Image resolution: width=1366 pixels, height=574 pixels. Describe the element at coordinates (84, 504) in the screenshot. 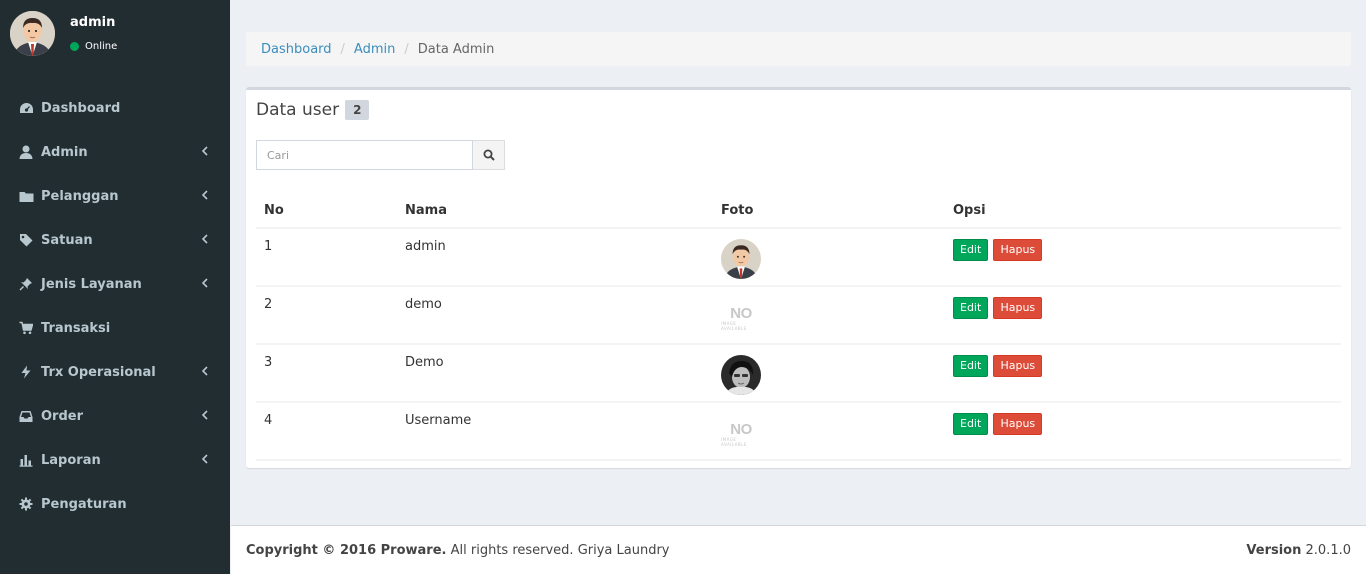

I see `sidebar-item-label: Pengaturan` at that location.